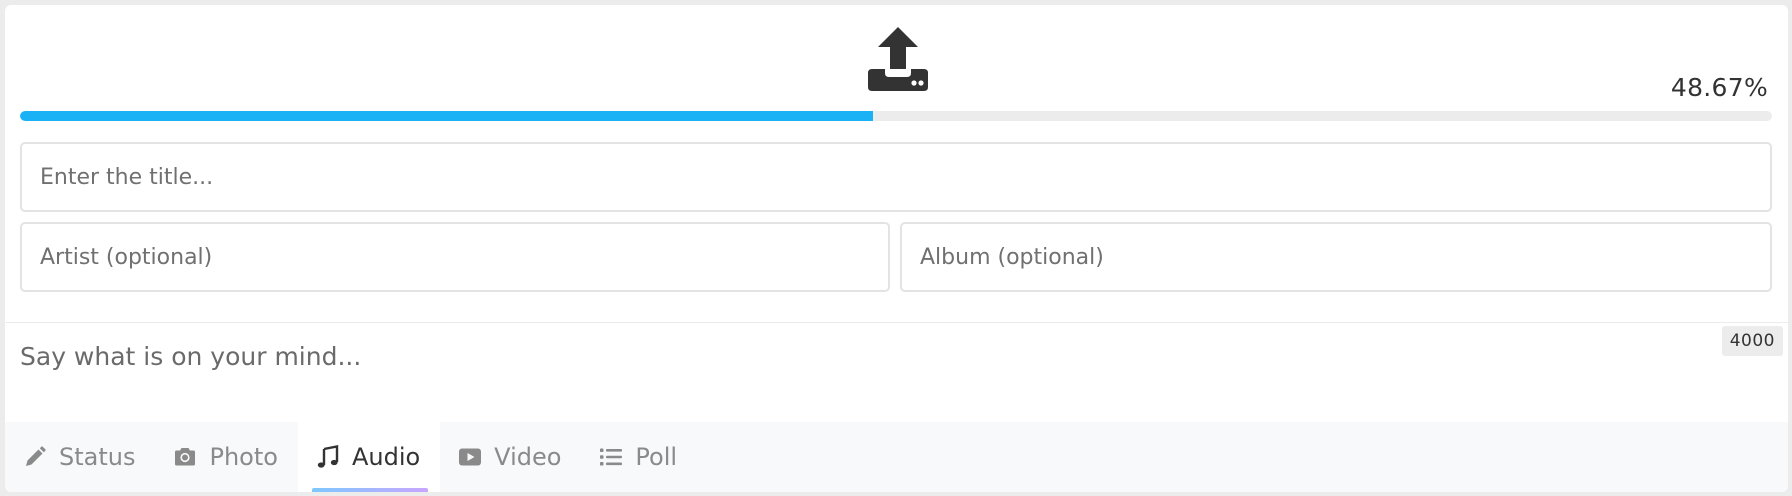 The width and height of the screenshot is (1792, 496). I want to click on tab-video: Video, so click(510, 457).